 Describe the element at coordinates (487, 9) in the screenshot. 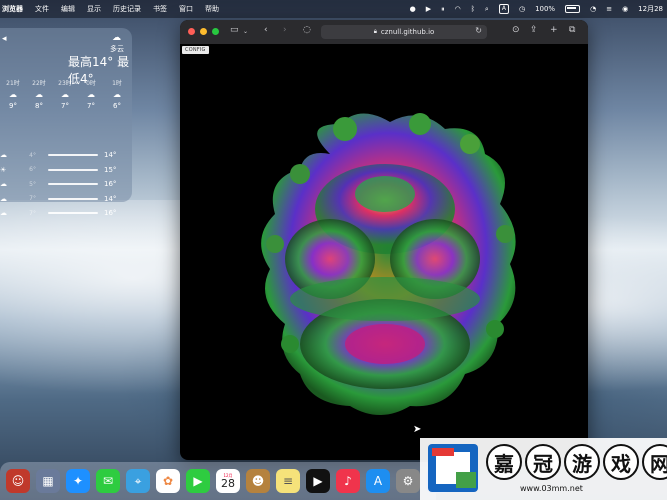

I see `search-icon: ⌕` at that location.